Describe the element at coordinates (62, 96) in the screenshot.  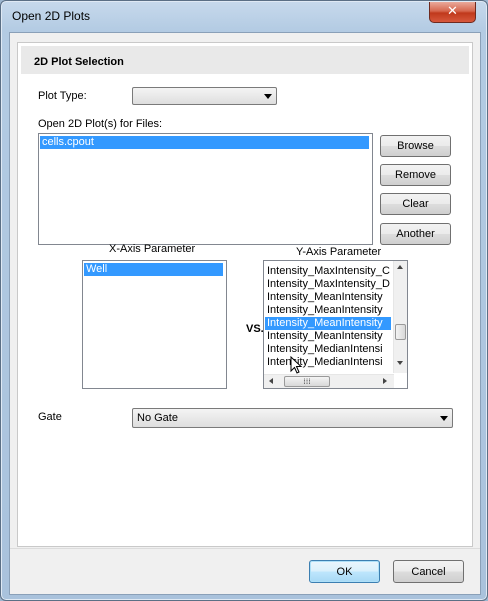
I see `plot-type-label: Plot Type:` at that location.